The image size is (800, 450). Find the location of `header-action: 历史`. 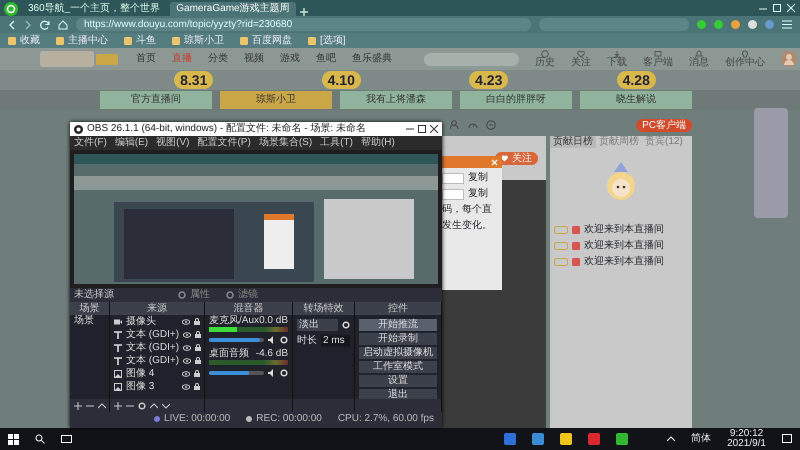

header-action: 历史 is located at coordinates (545, 59).